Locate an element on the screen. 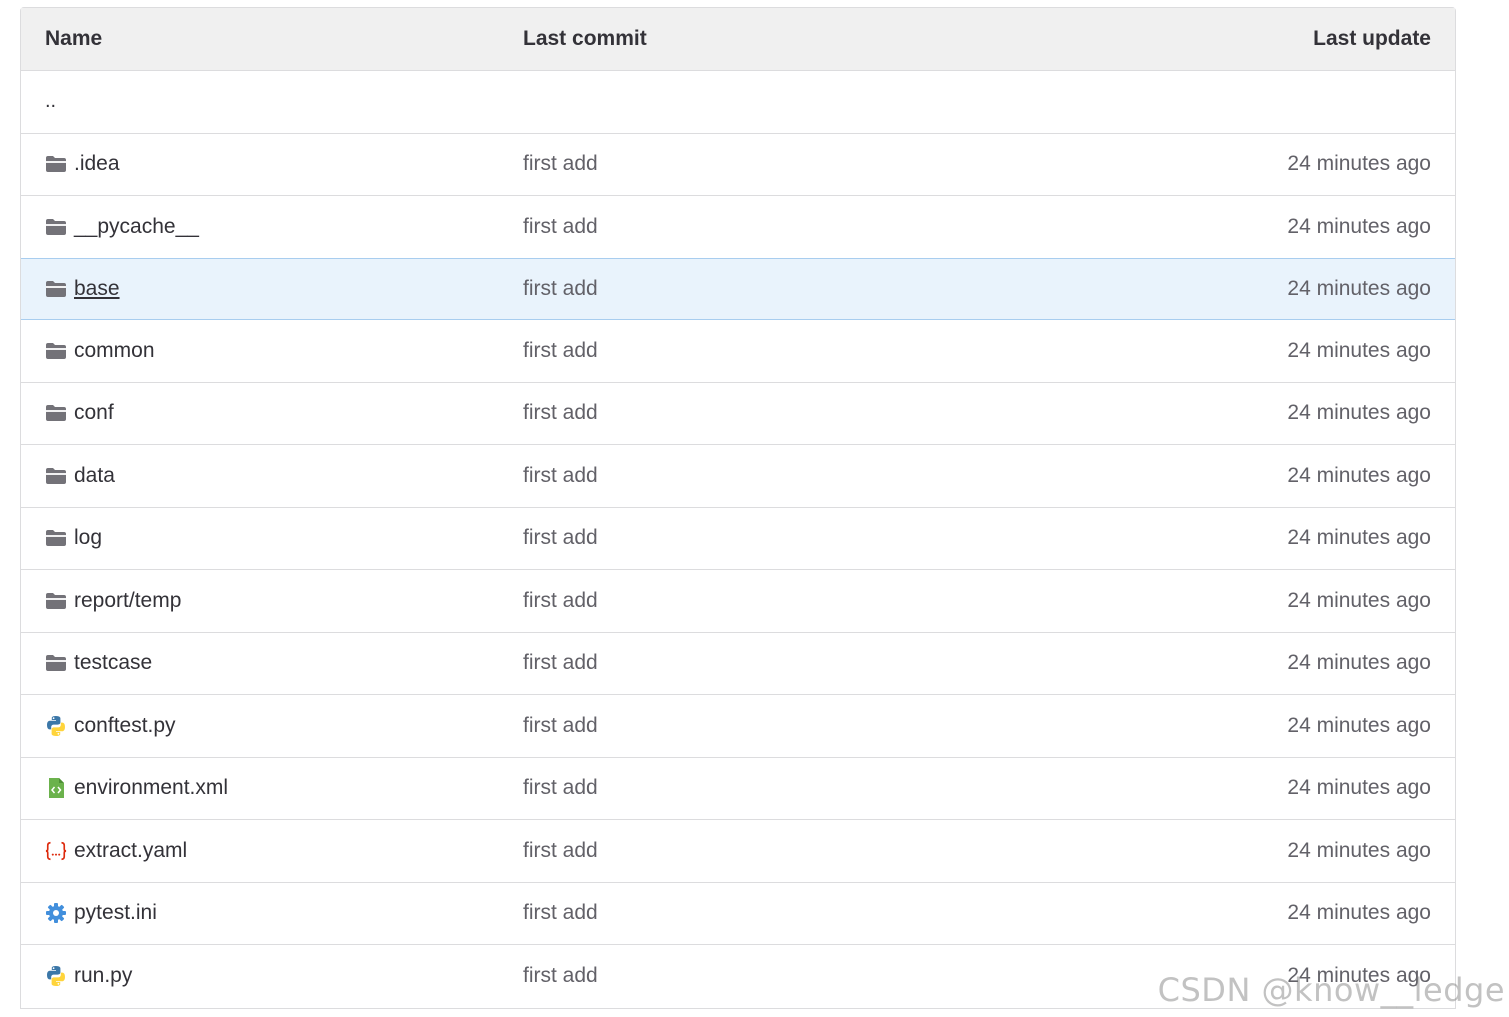  file-name-cell: report/temp is located at coordinates (113, 601).